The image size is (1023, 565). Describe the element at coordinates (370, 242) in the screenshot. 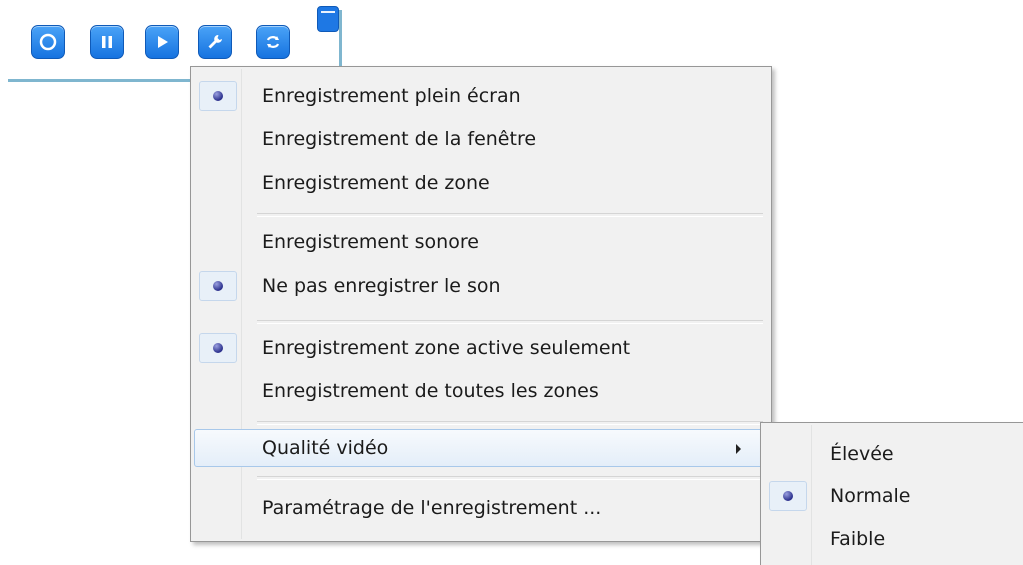

I see `menu-item-label: Enregistrement sonore` at that location.